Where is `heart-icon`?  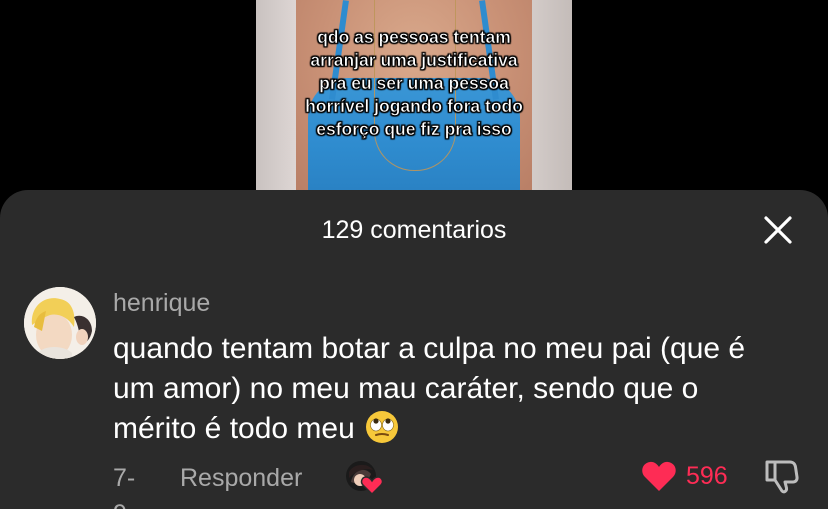 heart-icon is located at coordinates (659, 476).